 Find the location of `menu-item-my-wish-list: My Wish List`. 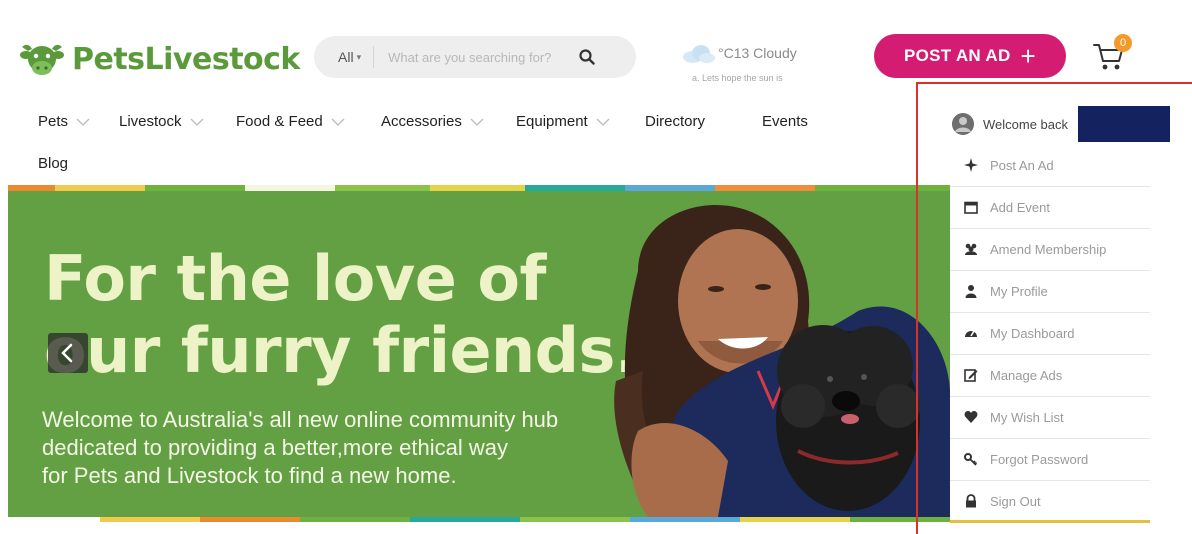

menu-item-my-wish-list: My Wish List is located at coordinates (1050, 417).